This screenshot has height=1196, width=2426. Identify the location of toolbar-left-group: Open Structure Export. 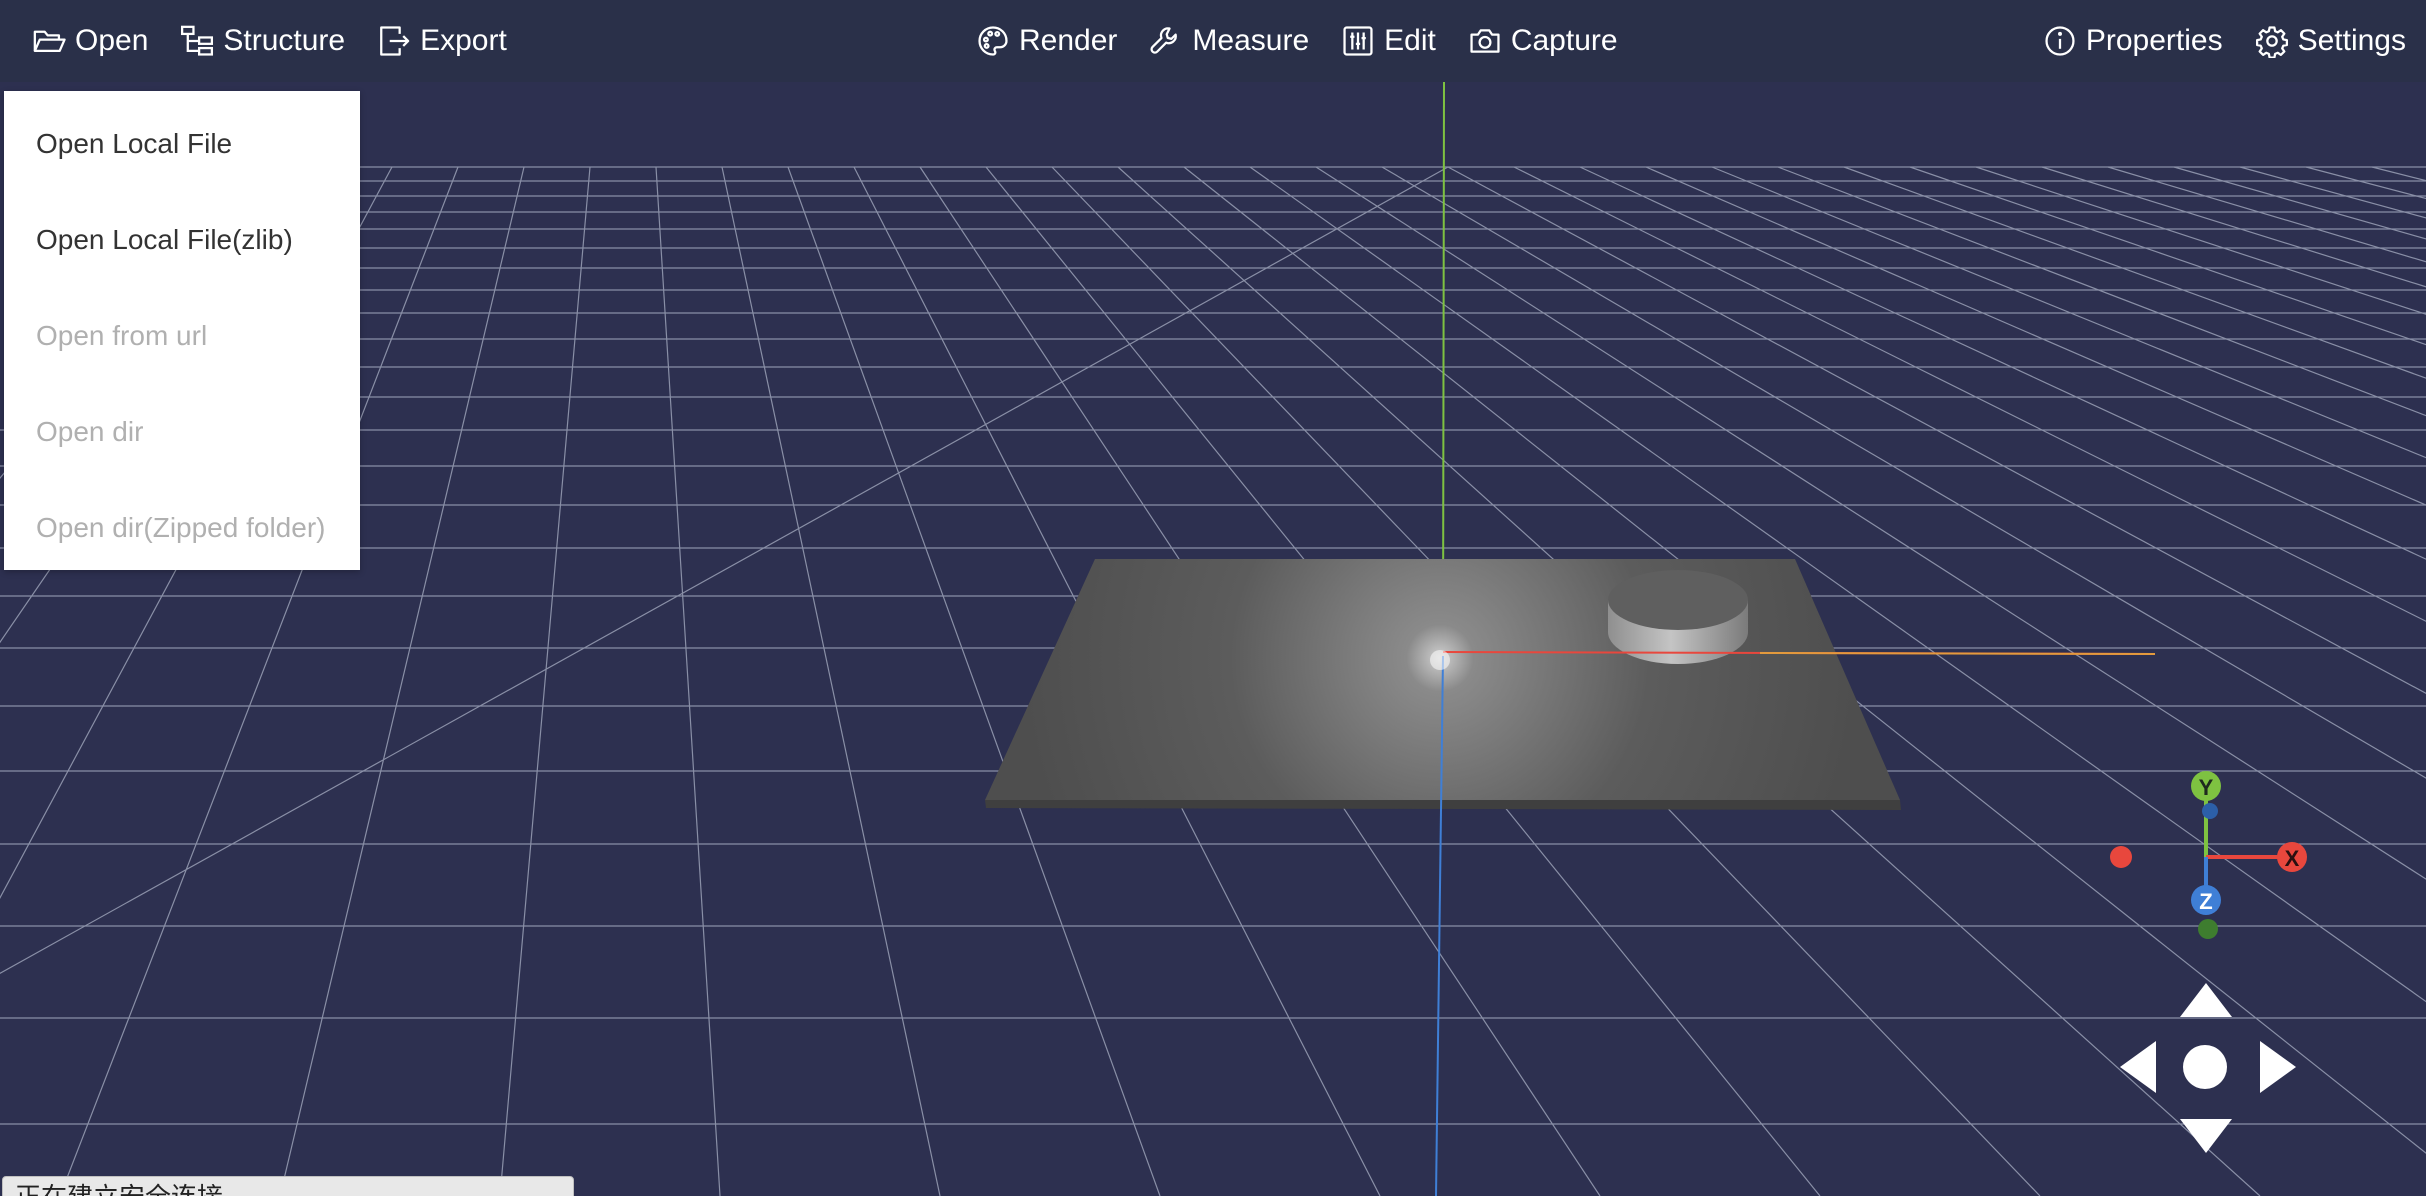
(269, 41).